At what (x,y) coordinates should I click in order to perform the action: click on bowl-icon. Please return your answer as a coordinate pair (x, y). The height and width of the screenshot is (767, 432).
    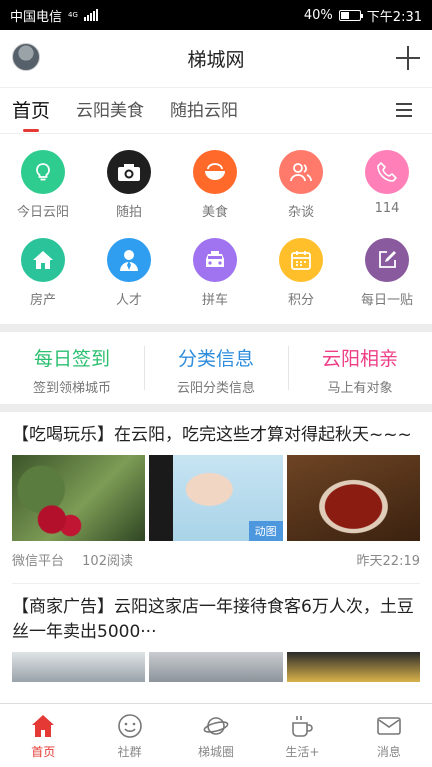
    Looking at the image, I should click on (215, 172).